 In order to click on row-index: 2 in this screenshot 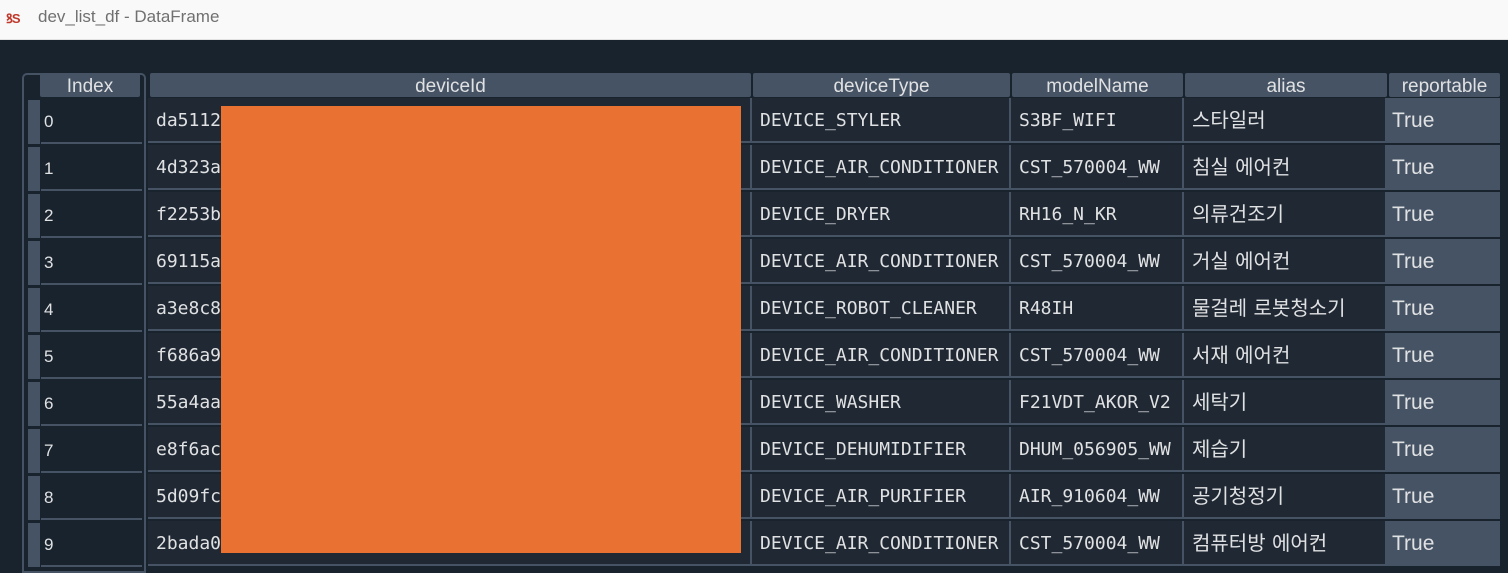, I will do `click(91, 216)`.